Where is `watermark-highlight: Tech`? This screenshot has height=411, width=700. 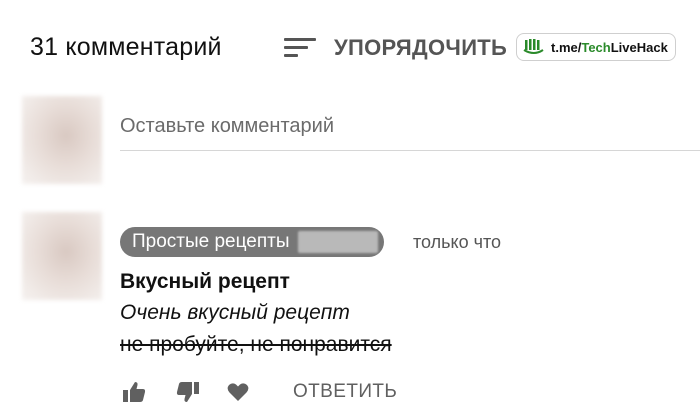 watermark-highlight: Tech is located at coordinates (596, 47).